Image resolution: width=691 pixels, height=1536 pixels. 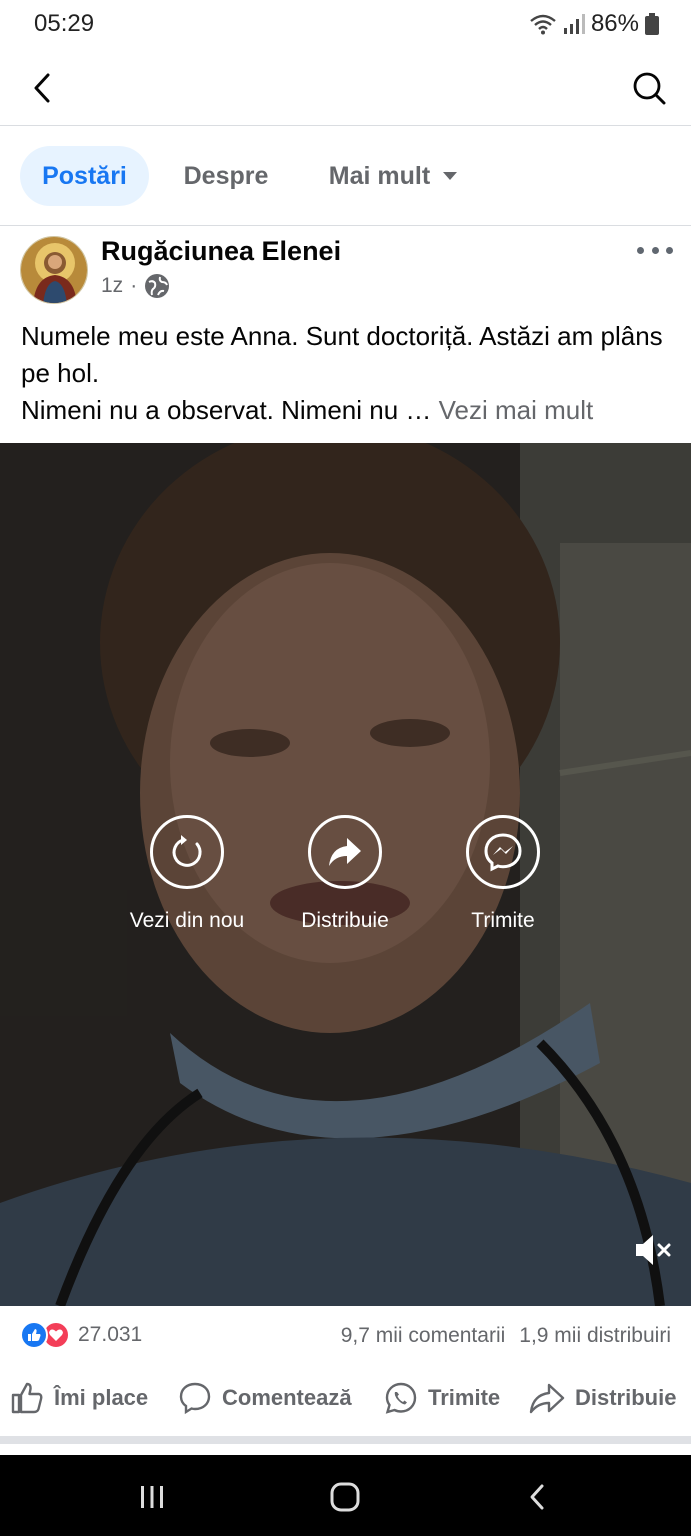 I want to click on send-circle, so click(x=503, y=852).